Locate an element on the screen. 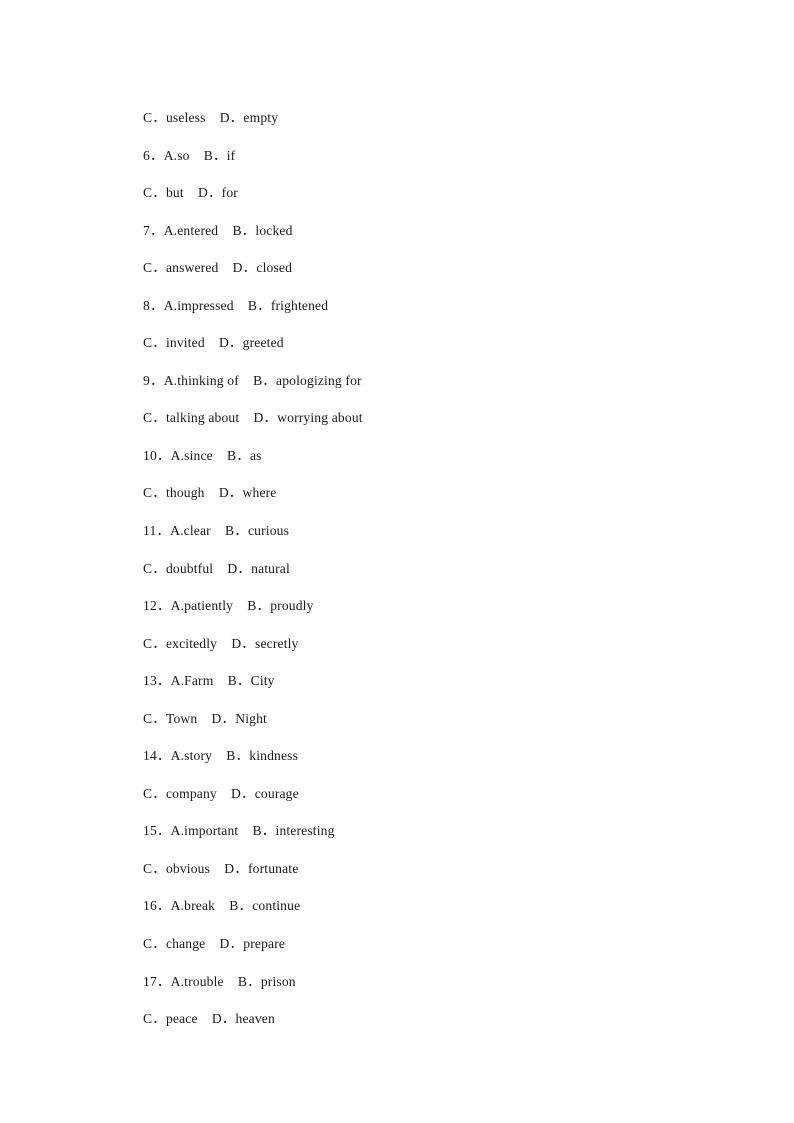 The width and height of the screenshot is (794, 1123). continuation-options-line: C．peace D．heaven is located at coordinates (209, 1019).